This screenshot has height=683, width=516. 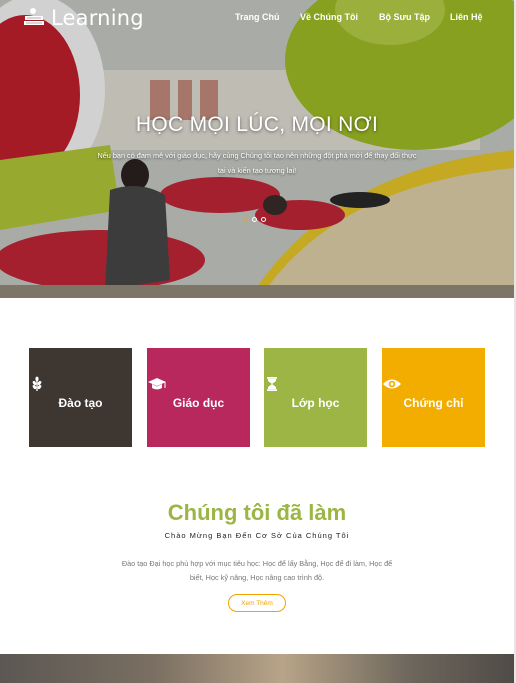 What do you see at coordinates (198, 403) in the screenshot?
I see `feature-label: Giáo dục` at bounding box center [198, 403].